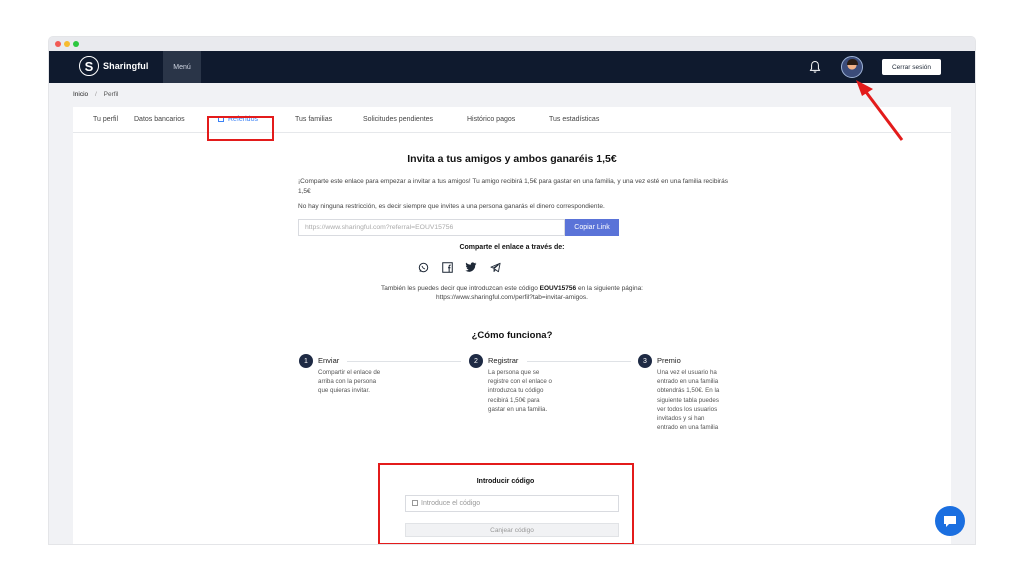 The image size is (1024, 581). Describe the element at coordinates (415, 503) in the screenshot. I see `gift-icon` at that location.